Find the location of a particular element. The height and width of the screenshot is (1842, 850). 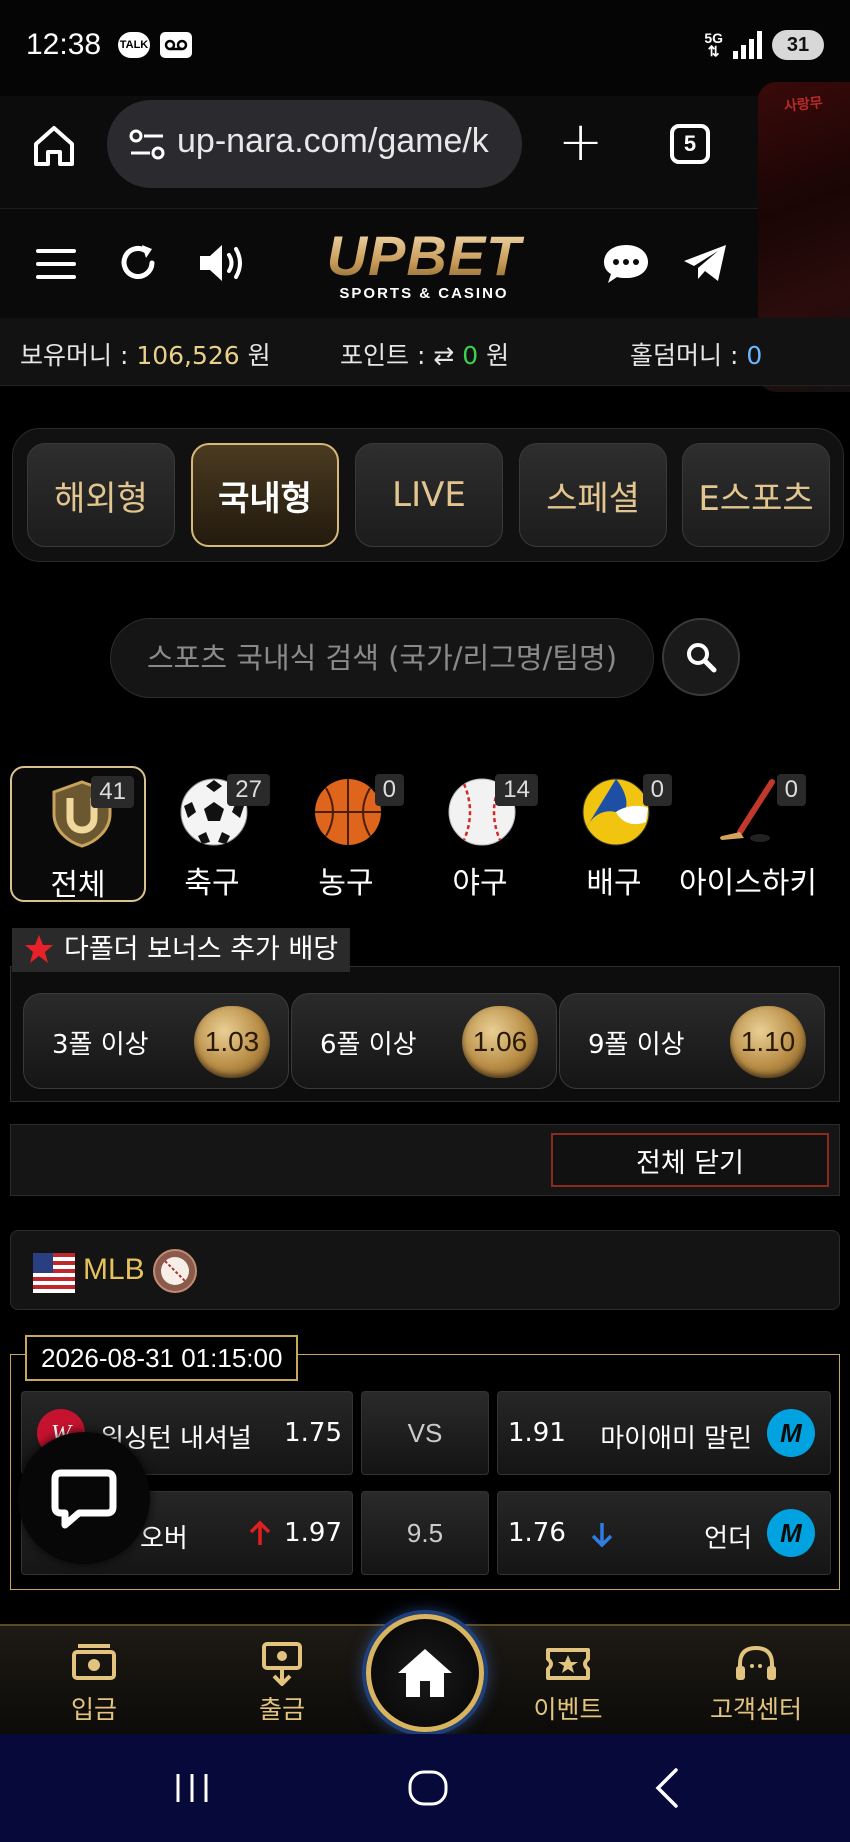

arrow-down-icon is located at coordinates (602, 1535).